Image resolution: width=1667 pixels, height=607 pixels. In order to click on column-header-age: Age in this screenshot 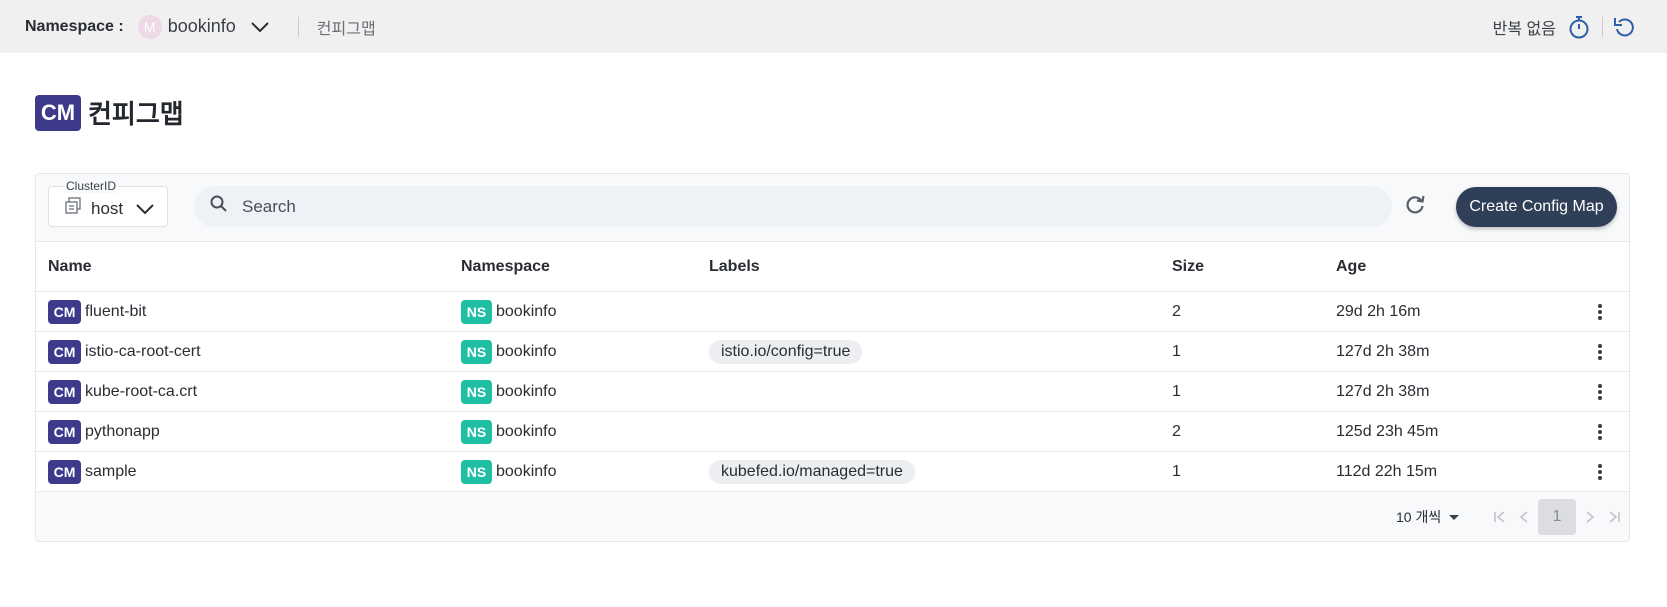, I will do `click(1351, 267)`.